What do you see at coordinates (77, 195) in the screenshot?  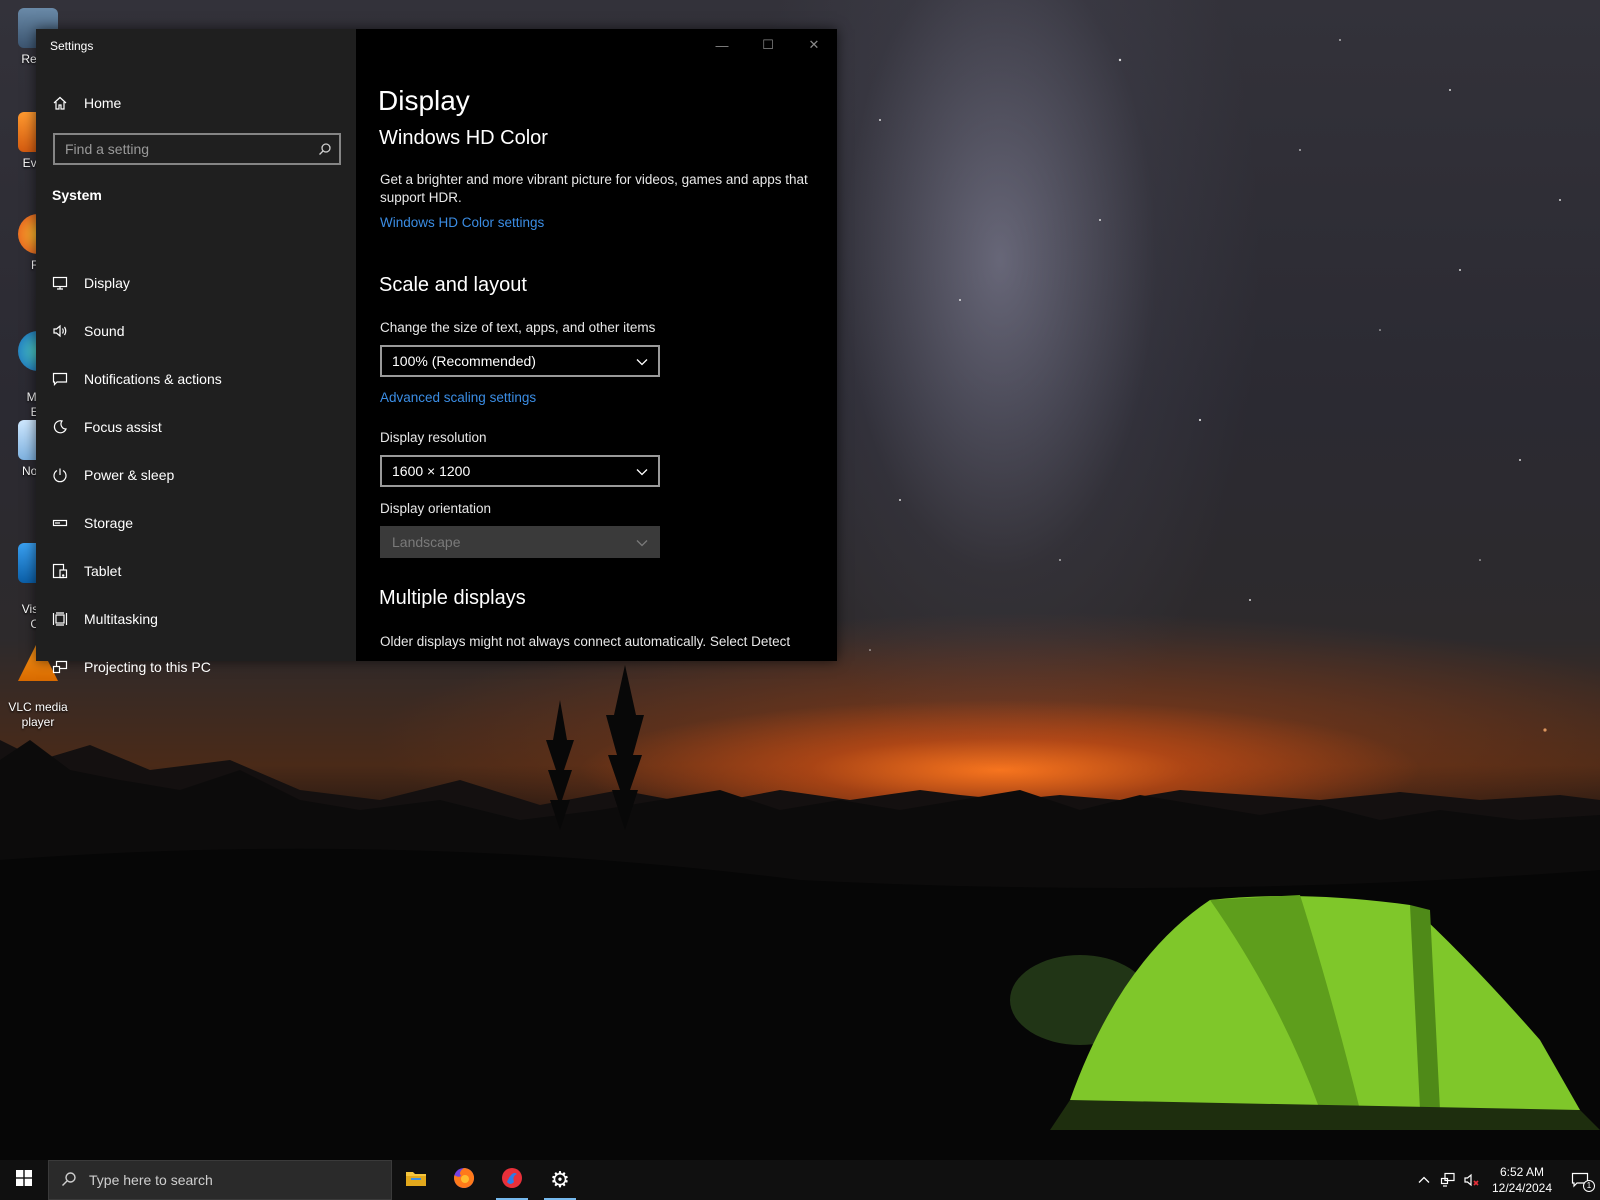 I see `nav-section-system: System` at bounding box center [77, 195].